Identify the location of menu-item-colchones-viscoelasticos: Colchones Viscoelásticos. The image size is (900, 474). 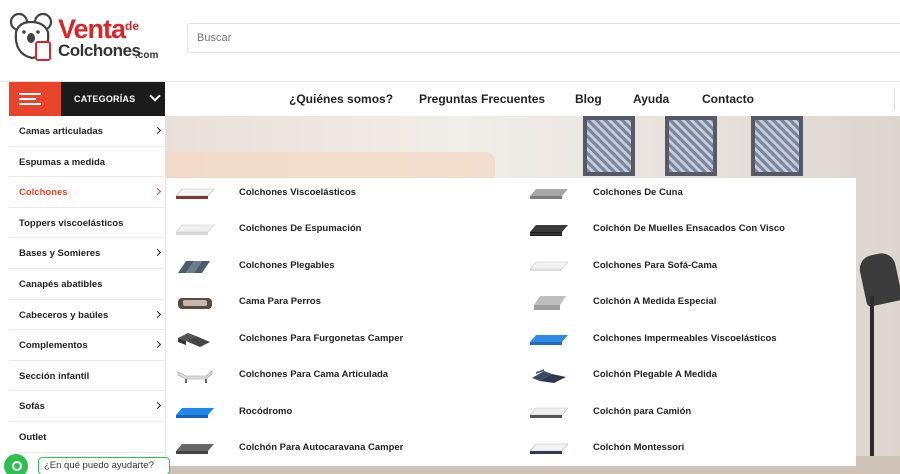
(346, 194).